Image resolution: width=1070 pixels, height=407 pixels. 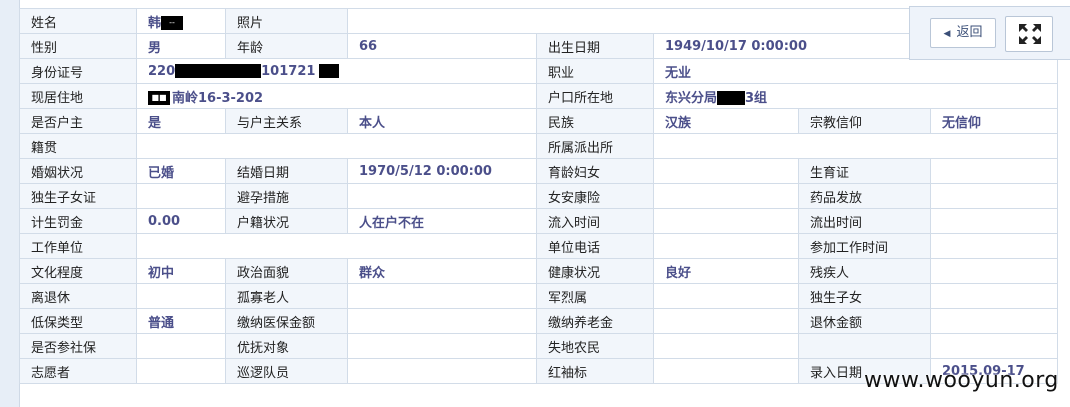 What do you see at coordinates (864, 271) in the screenshot?
I see `disabled-label: 残疾人` at bounding box center [864, 271].